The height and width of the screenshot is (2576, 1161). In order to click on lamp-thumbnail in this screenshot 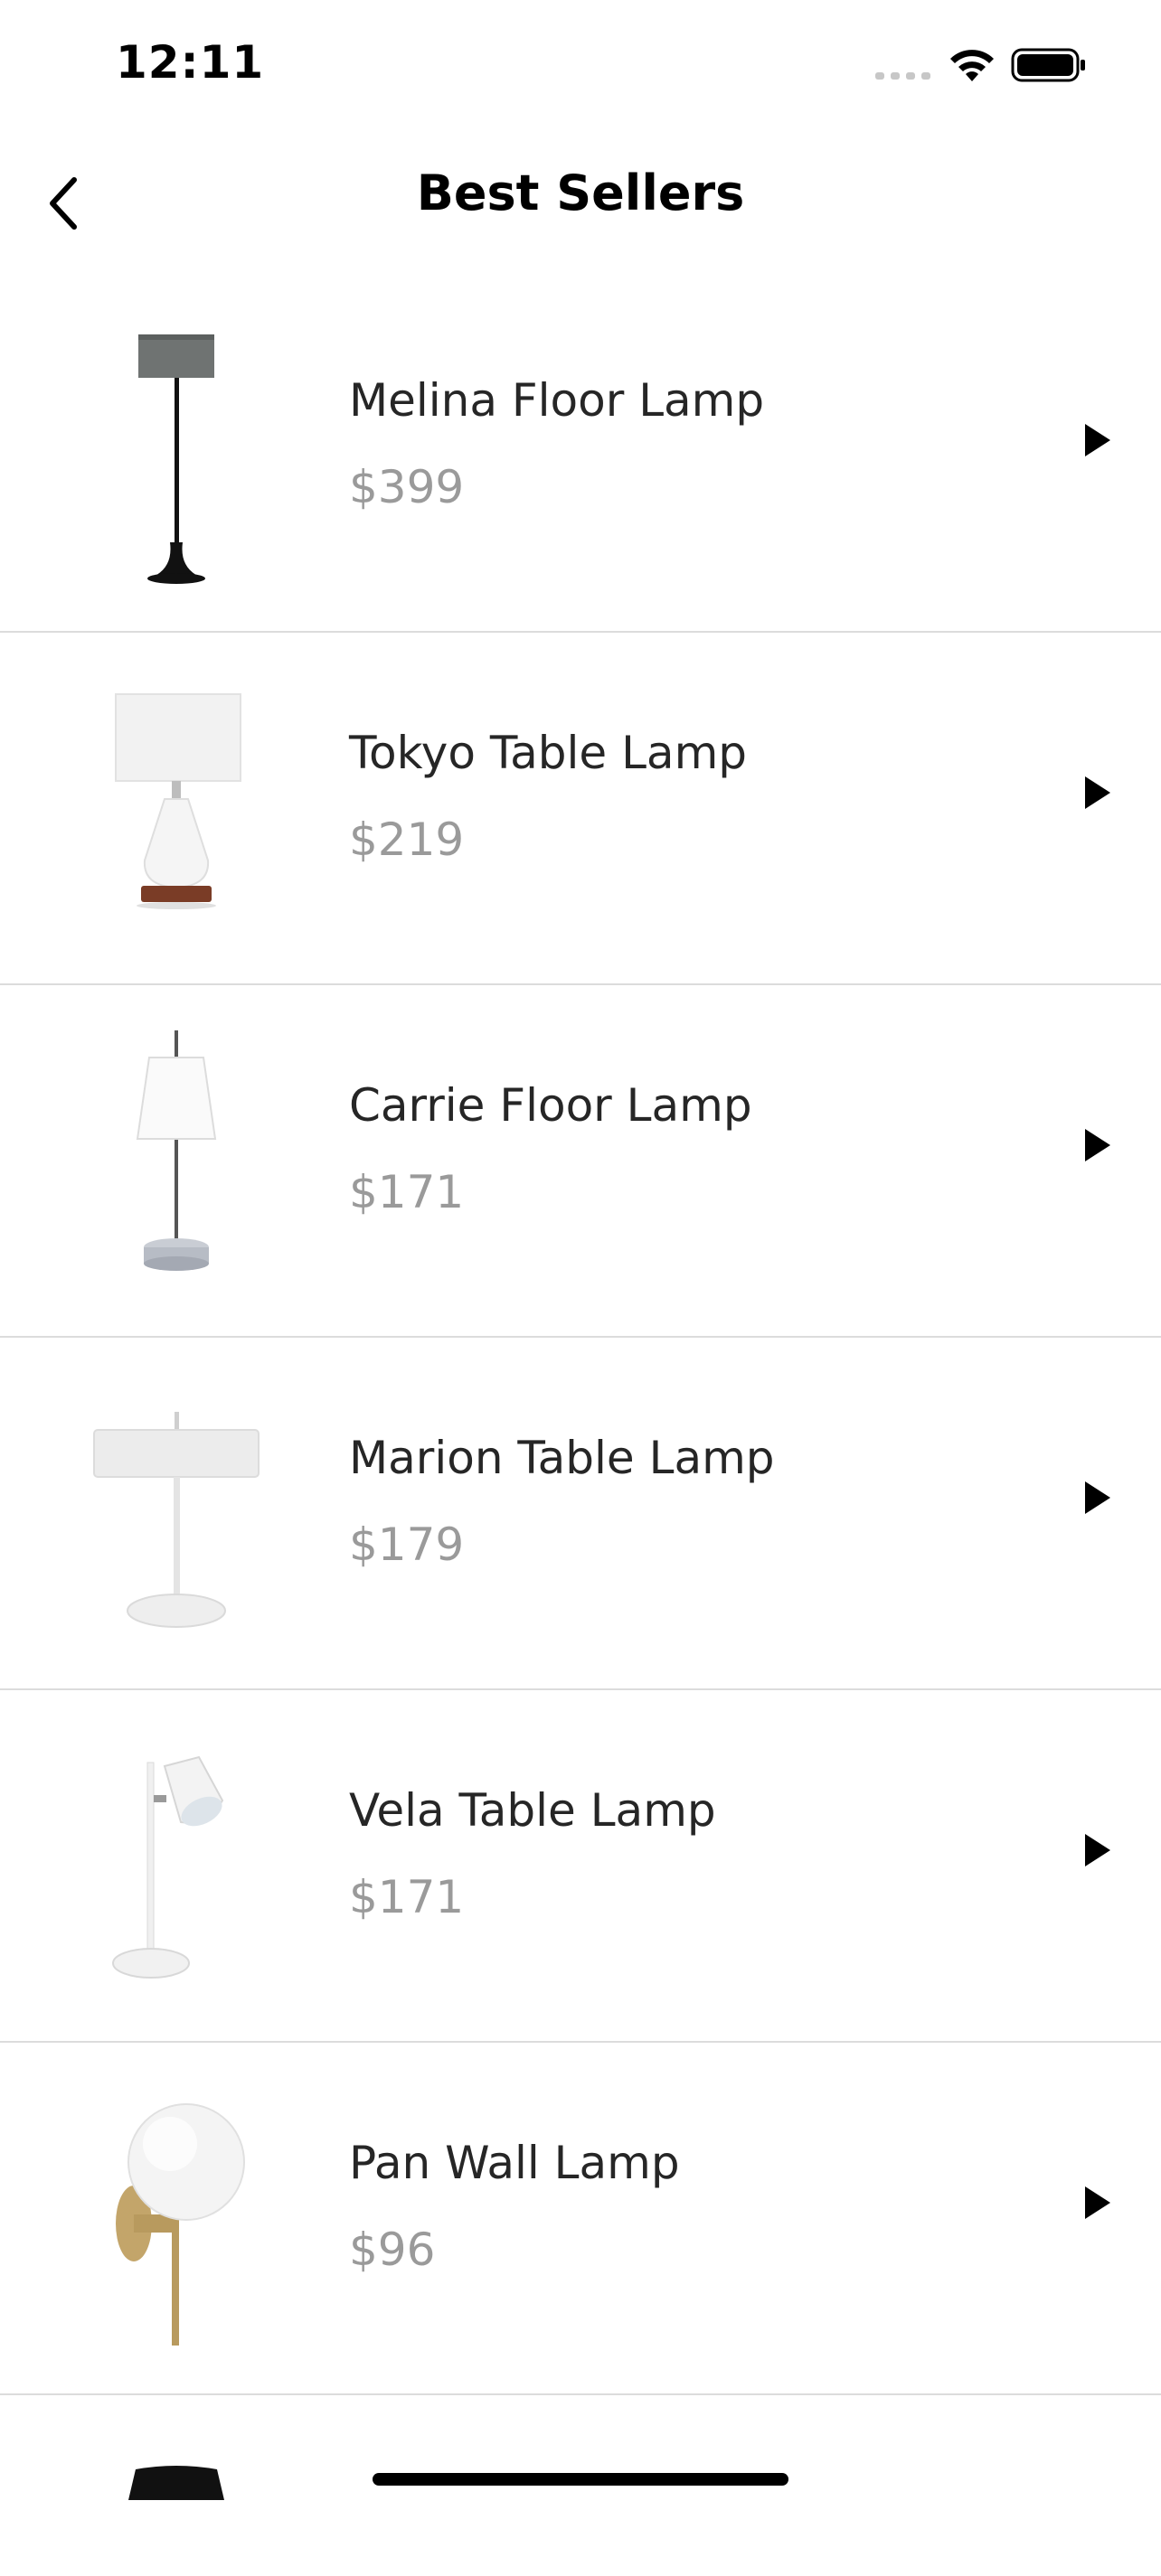, I will do `click(176, 2483)`.